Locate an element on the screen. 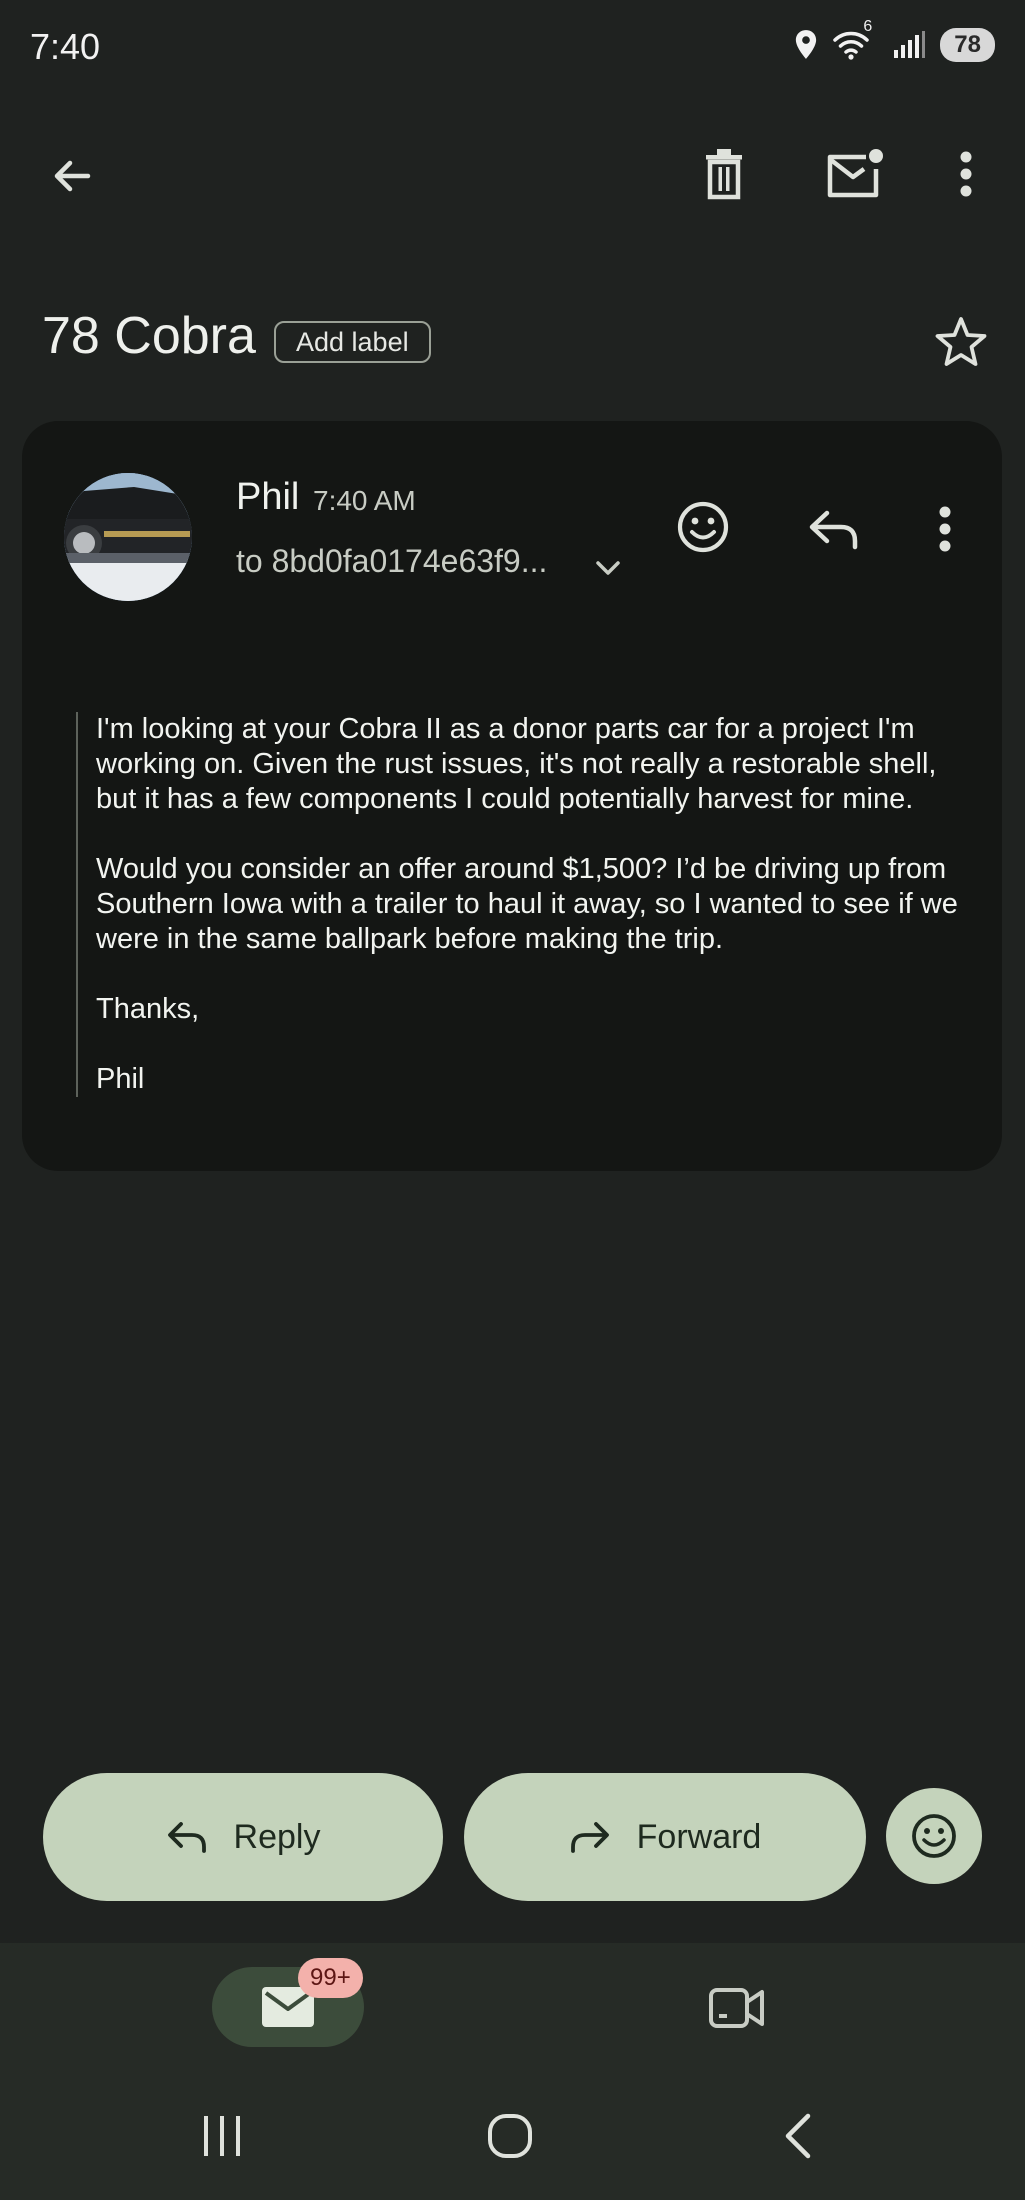  add-reaction-button is located at coordinates (703, 527).